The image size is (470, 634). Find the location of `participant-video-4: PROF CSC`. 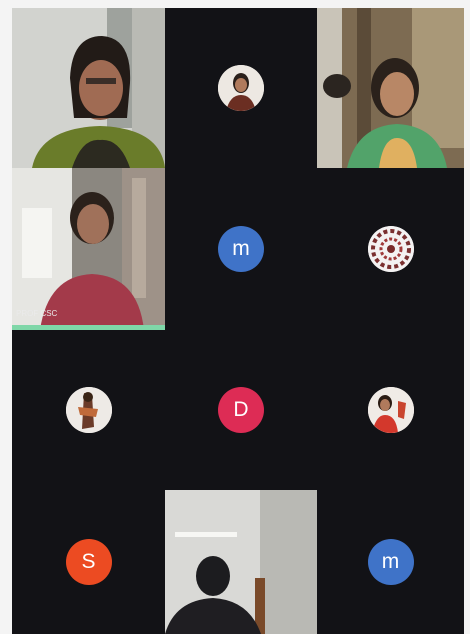

participant-video-4: PROF CSC is located at coordinates (88, 249).